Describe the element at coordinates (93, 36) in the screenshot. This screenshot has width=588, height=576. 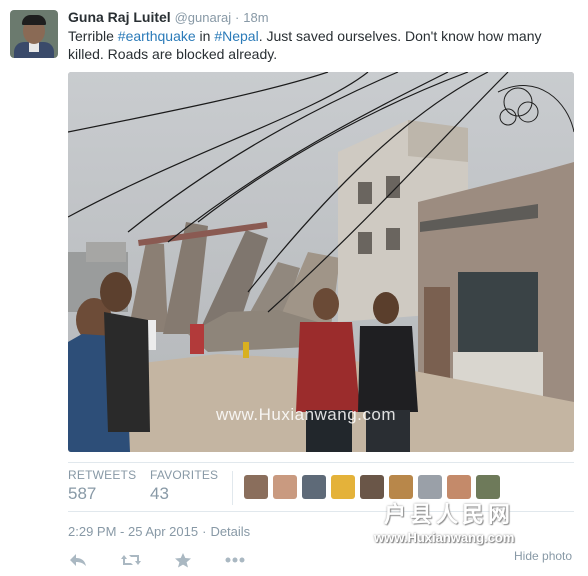
I see `tweet-text-part: Terrible` at that location.